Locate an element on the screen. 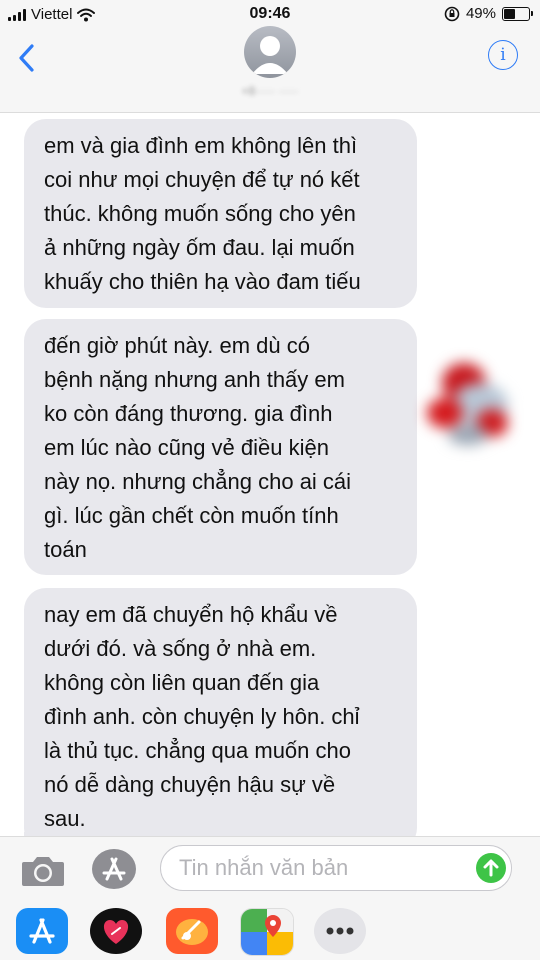 Image resolution: width=540 pixels, height=960 pixels. orientation-lock-icon is located at coordinates (452, 13).